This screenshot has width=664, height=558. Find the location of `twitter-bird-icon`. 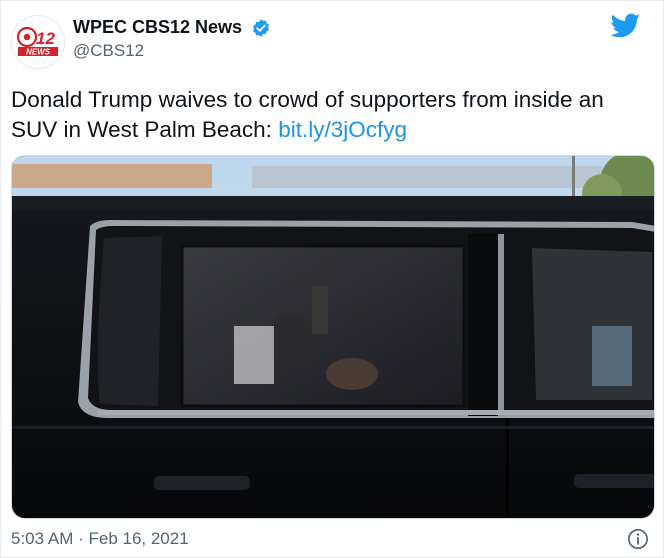

twitter-bird-icon is located at coordinates (626, 26).